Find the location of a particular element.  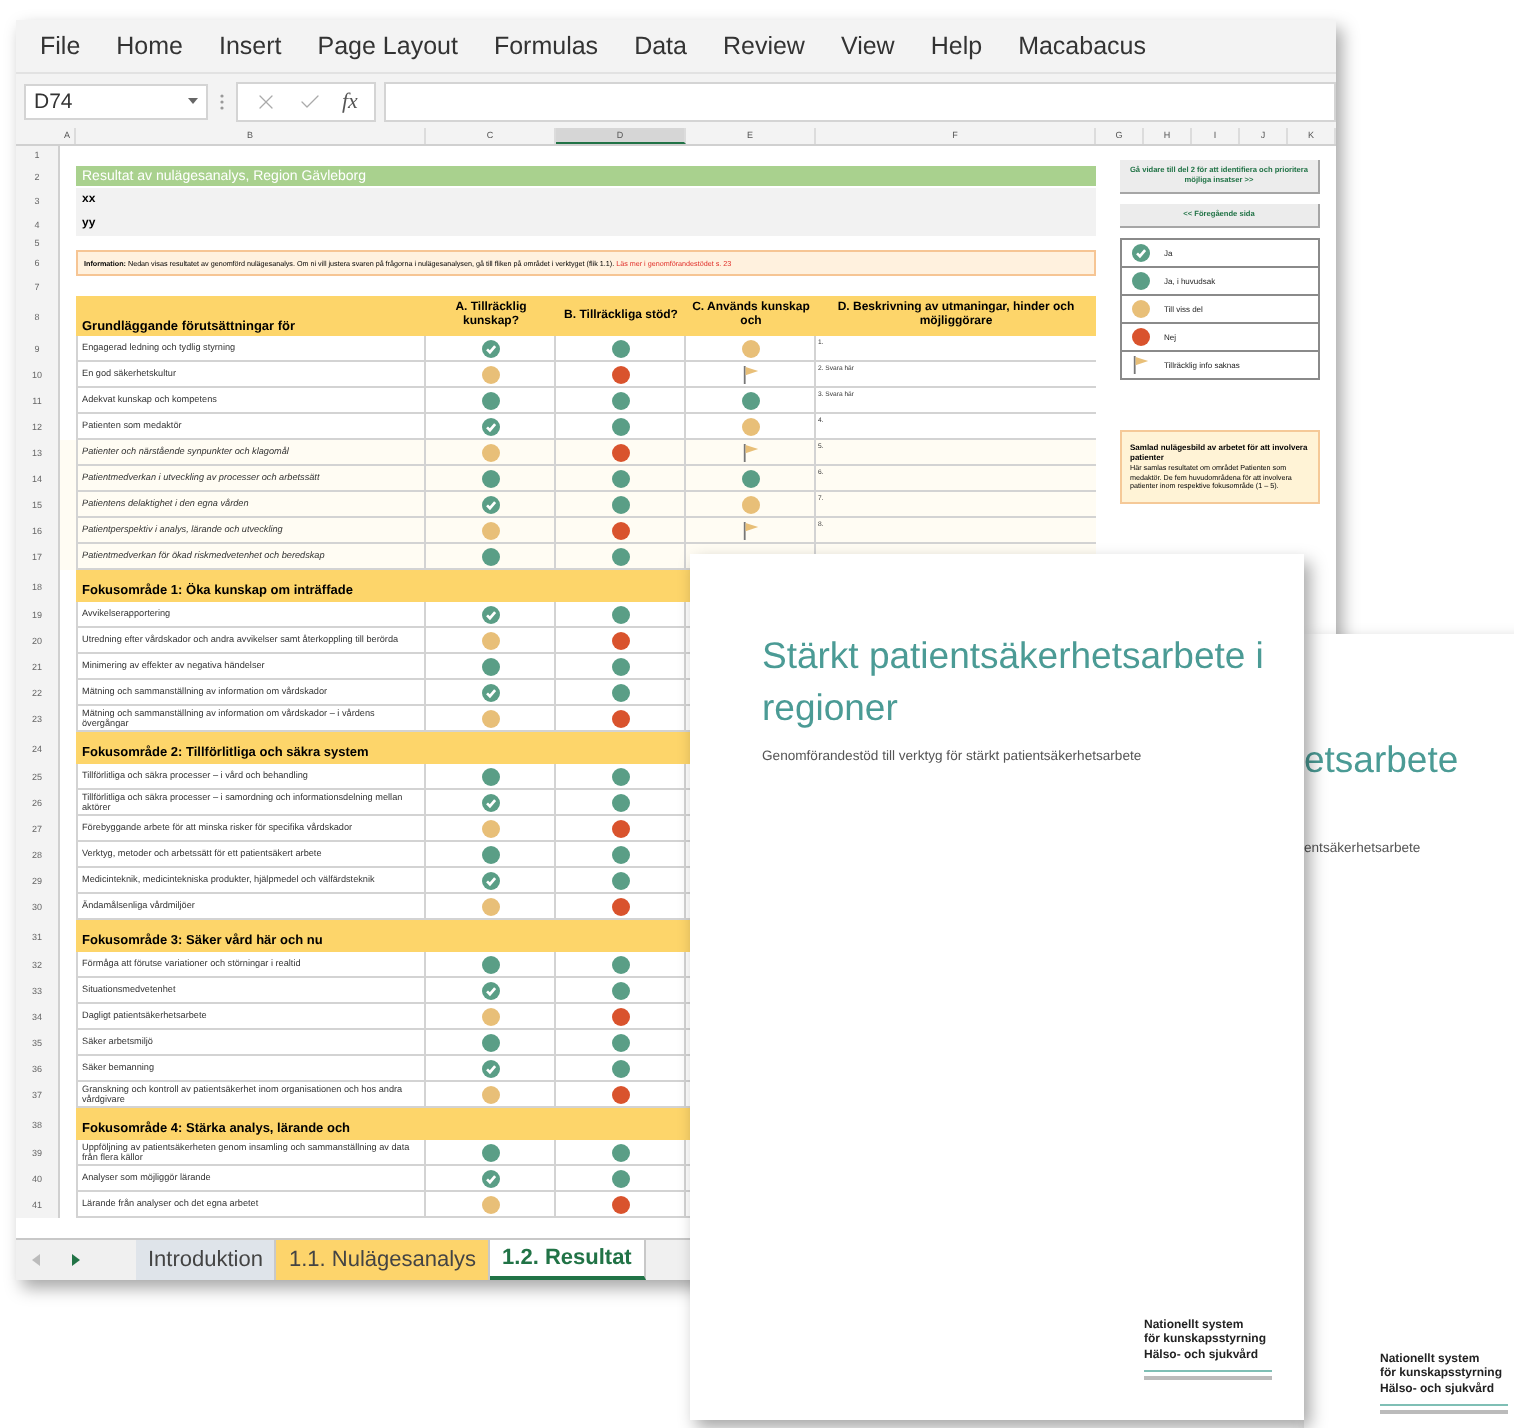

grip-icon is located at coordinates (222, 101).